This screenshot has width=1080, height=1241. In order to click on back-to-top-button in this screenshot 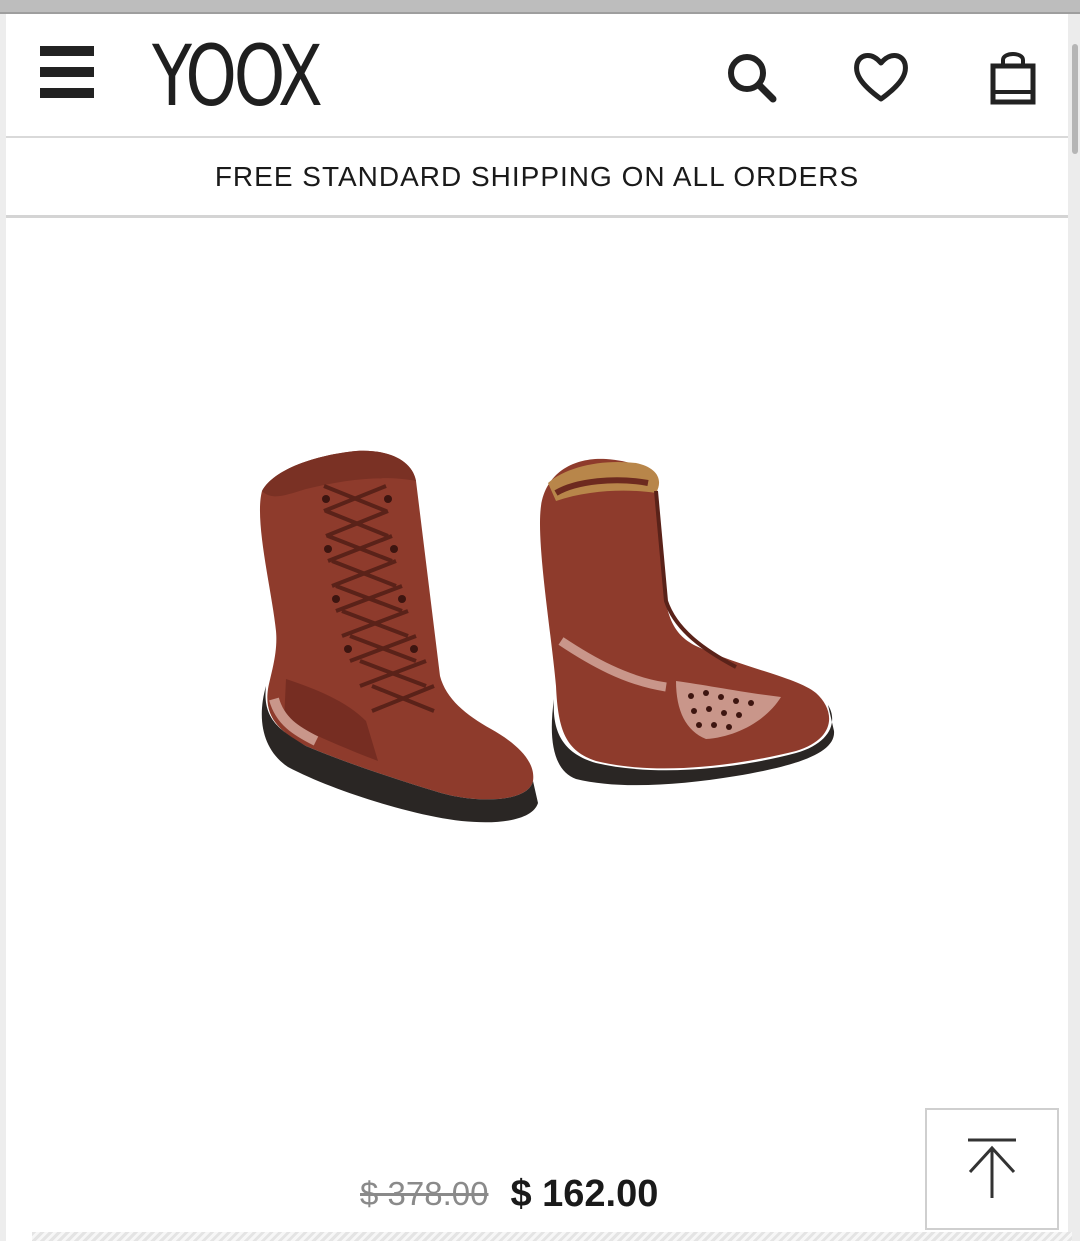, I will do `click(992, 1169)`.